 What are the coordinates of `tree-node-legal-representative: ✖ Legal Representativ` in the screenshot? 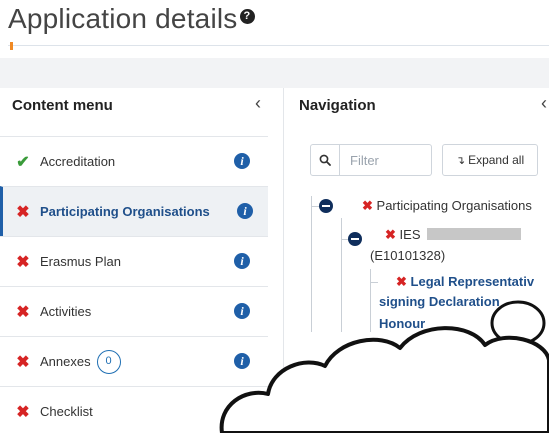 It's located at (465, 281).